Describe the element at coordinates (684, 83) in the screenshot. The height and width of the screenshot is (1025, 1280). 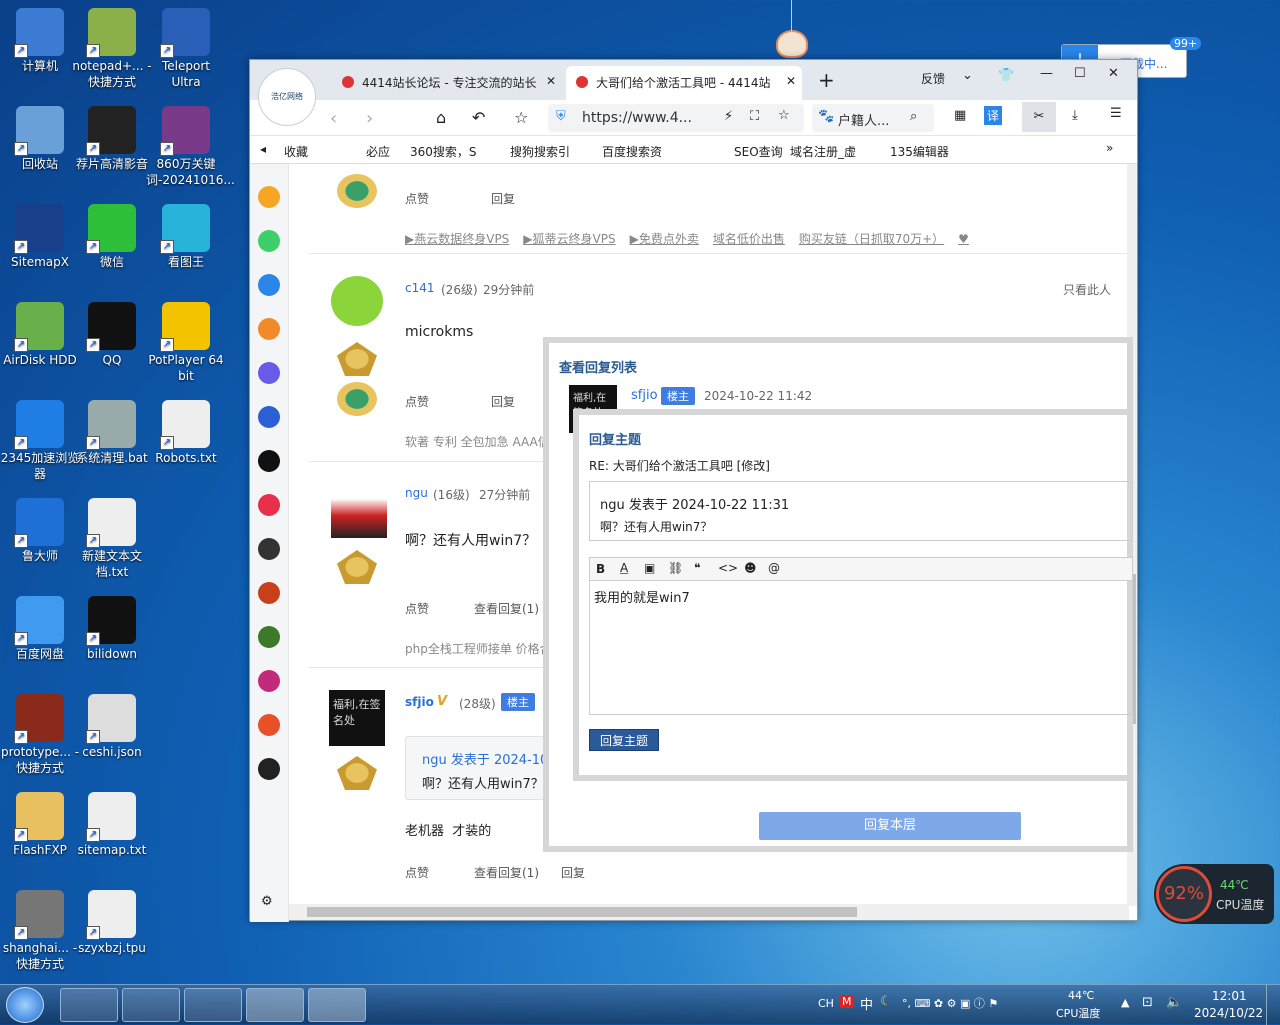
I see `tab-2: 大哥们给个激活工具吧 - 4414站 ✕` at that location.